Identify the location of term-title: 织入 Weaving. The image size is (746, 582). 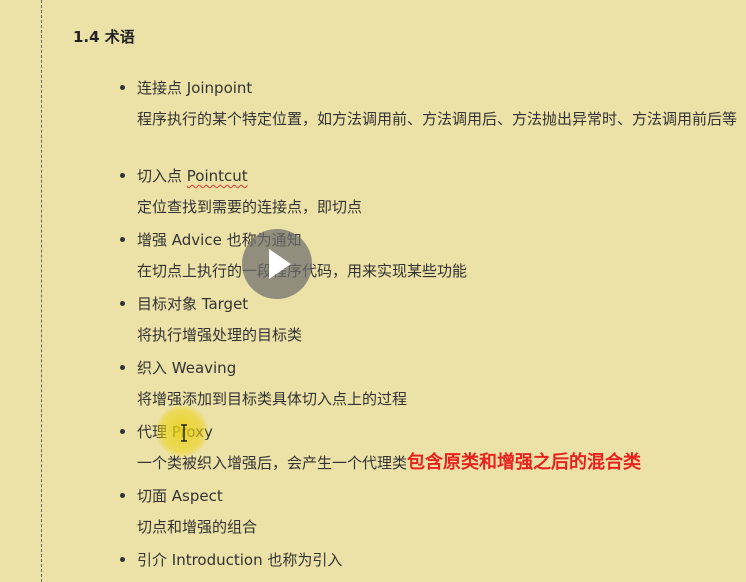
(187, 368).